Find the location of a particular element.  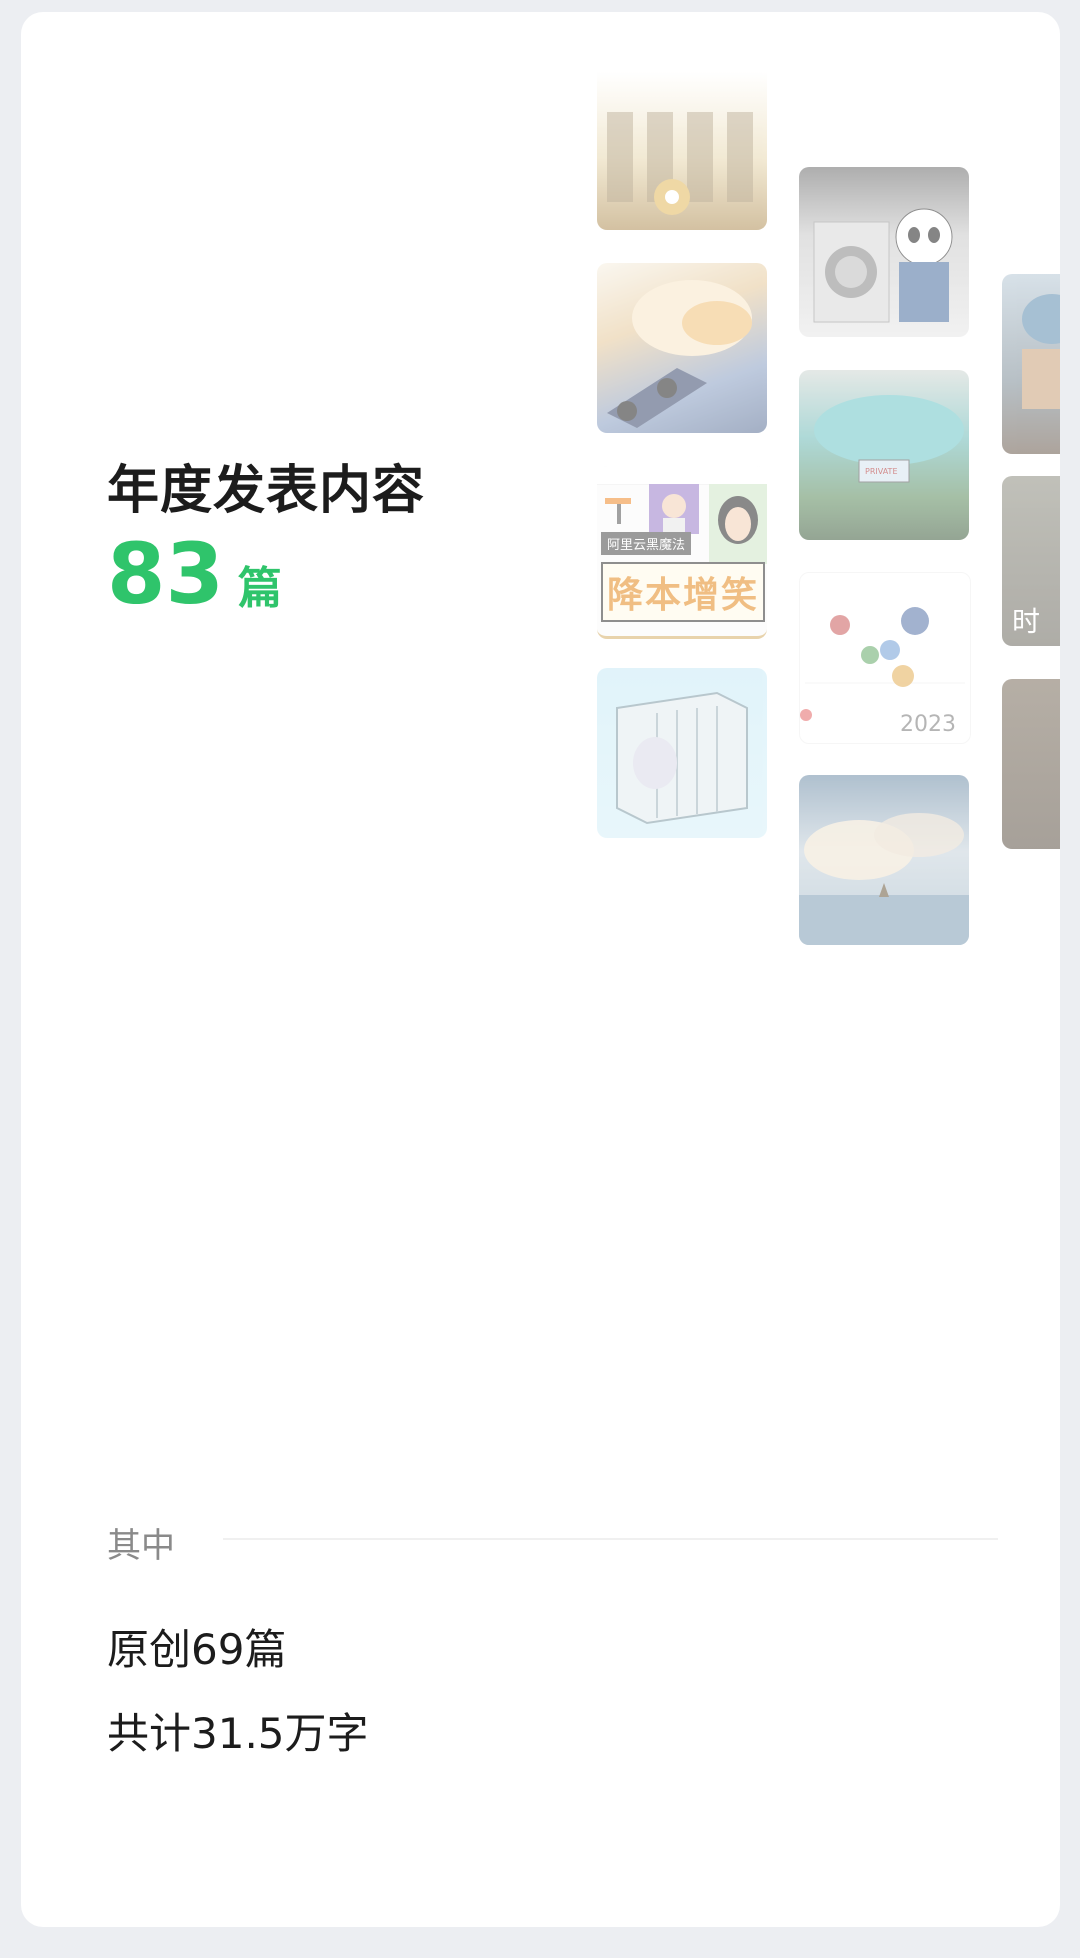

total-words: 共计31.5万字 is located at coordinates (238, 1733).